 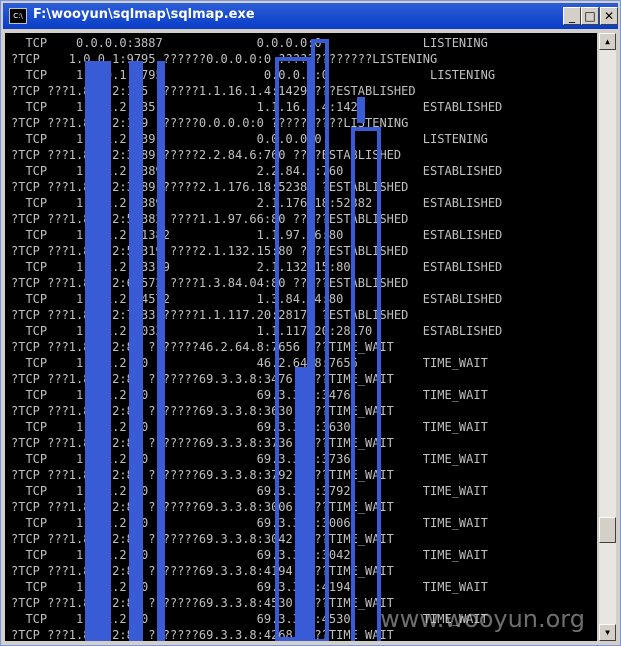 I want to click on console-line: TCP 1.8.1.2:80 69.3.3.8:3042 TIME_WAIT, so click(x=249, y=555).